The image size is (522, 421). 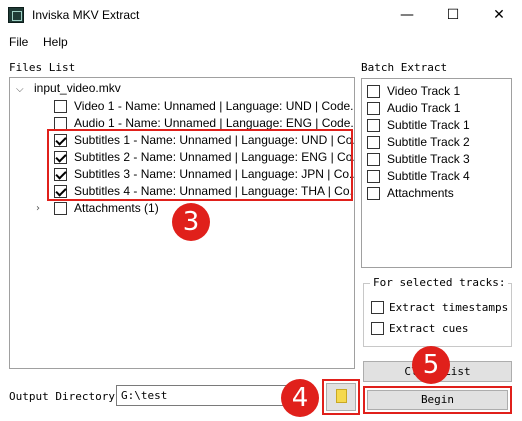 What do you see at coordinates (428, 176) in the screenshot?
I see `batch-item-label: Subtitle Track 4` at bounding box center [428, 176].